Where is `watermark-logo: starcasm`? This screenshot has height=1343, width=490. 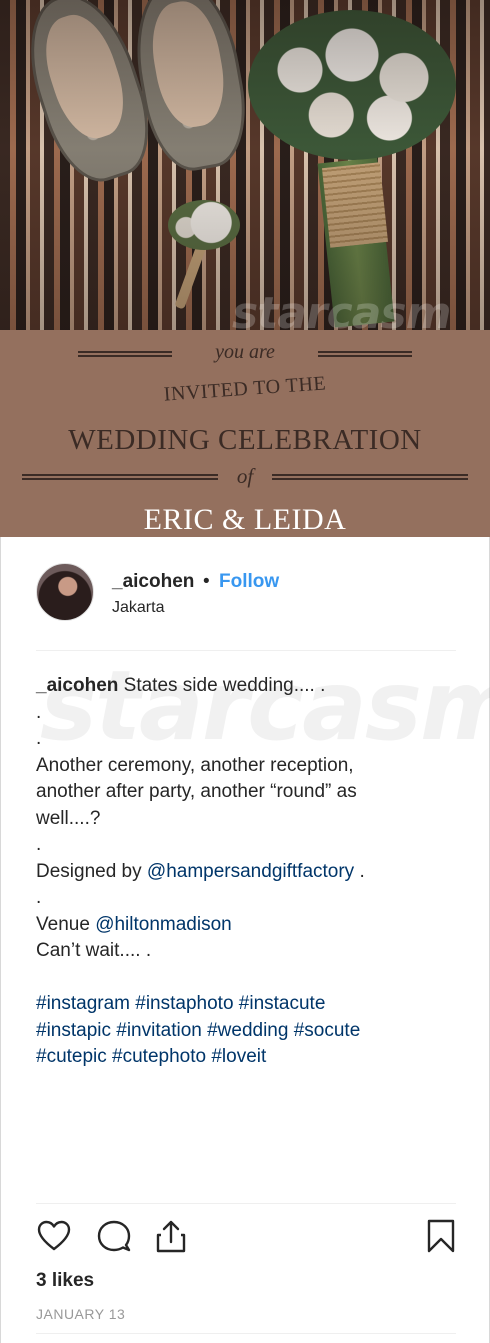
watermark-logo: starcasm is located at coordinates (341, 313).